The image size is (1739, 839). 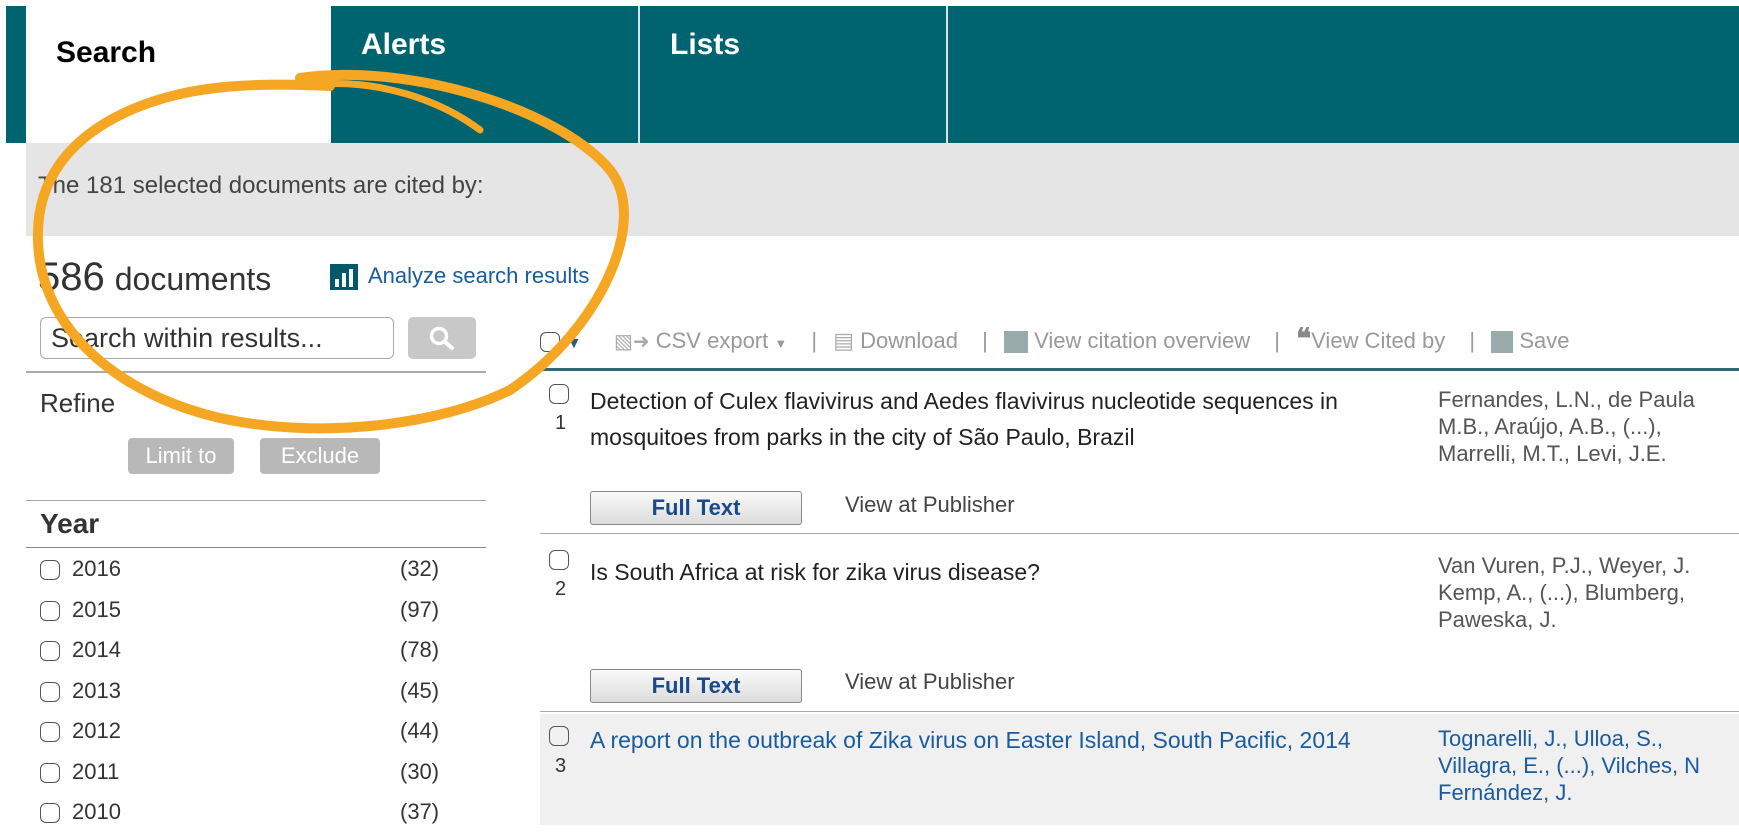 I want to click on tab-lists-label: Lists, so click(x=705, y=44).